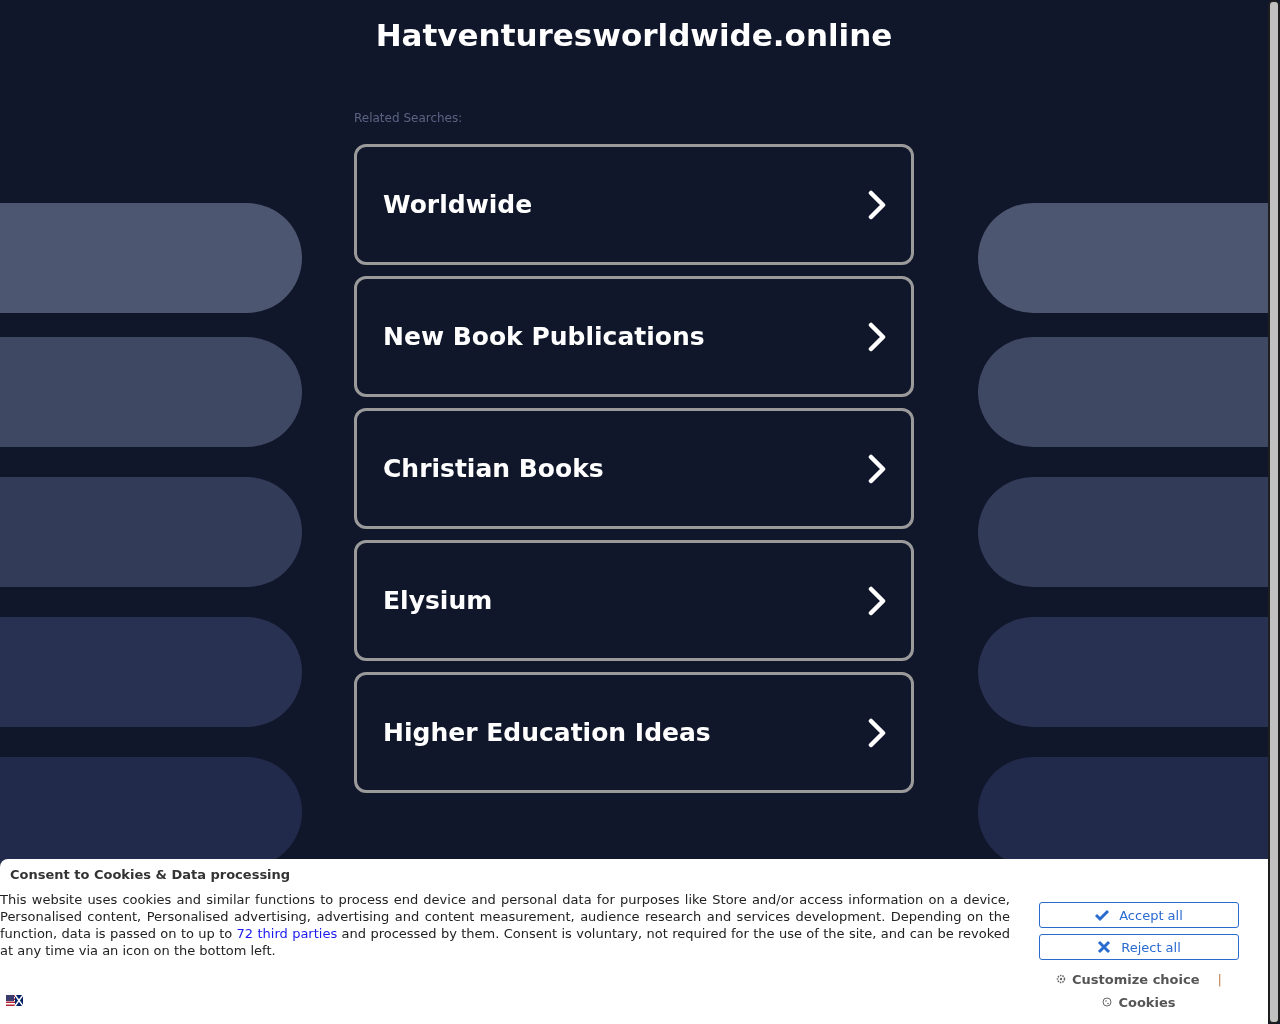  Describe the element at coordinates (634, 468) in the screenshot. I see `related-search-link: Christian Books` at that location.